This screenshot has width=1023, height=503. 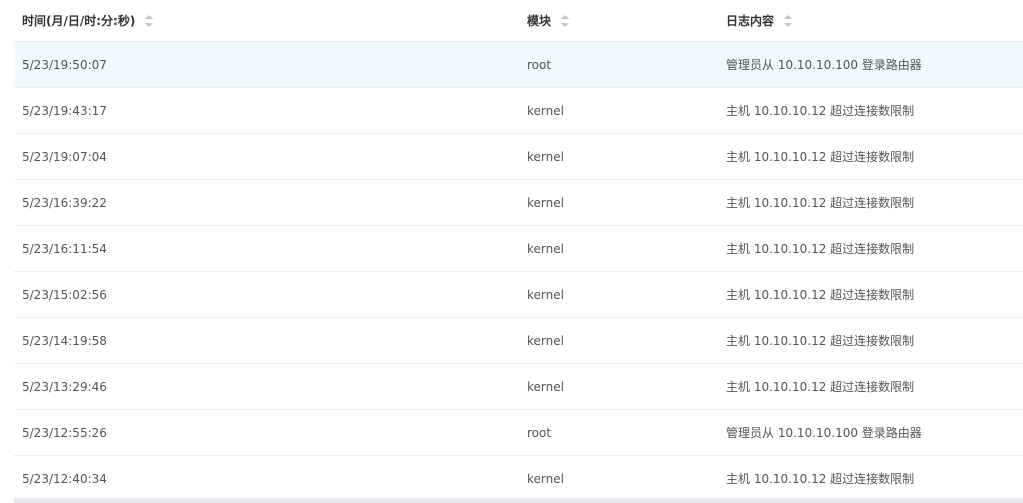 What do you see at coordinates (874, 20) in the screenshot?
I see `column-header-content: 日志内容` at bounding box center [874, 20].